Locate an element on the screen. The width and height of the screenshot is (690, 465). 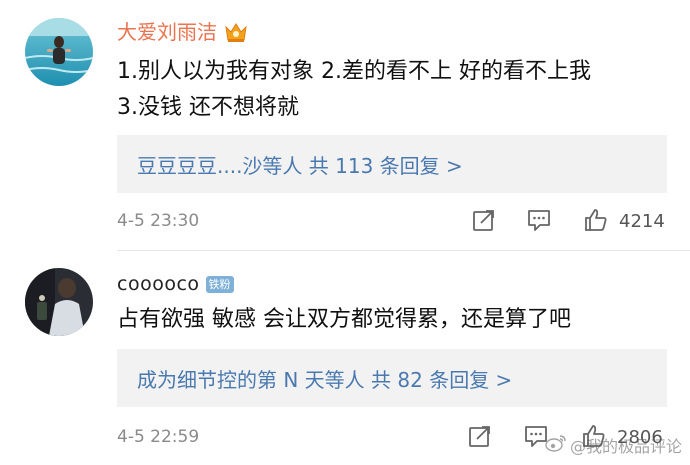
avatar-pool-image is located at coordinates (59, 52).